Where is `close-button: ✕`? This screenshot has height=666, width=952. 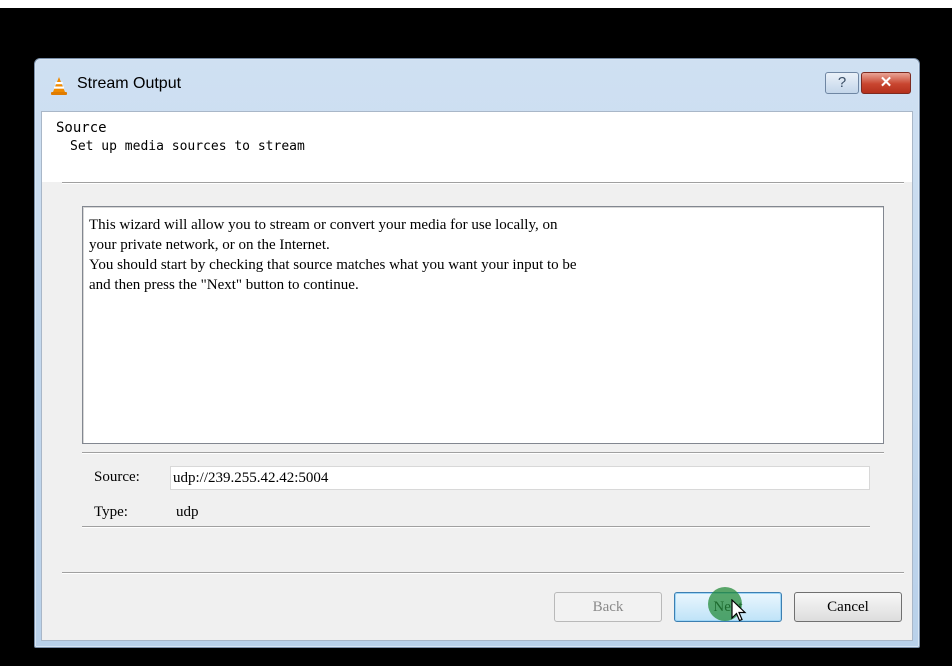
close-button: ✕ is located at coordinates (886, 83).